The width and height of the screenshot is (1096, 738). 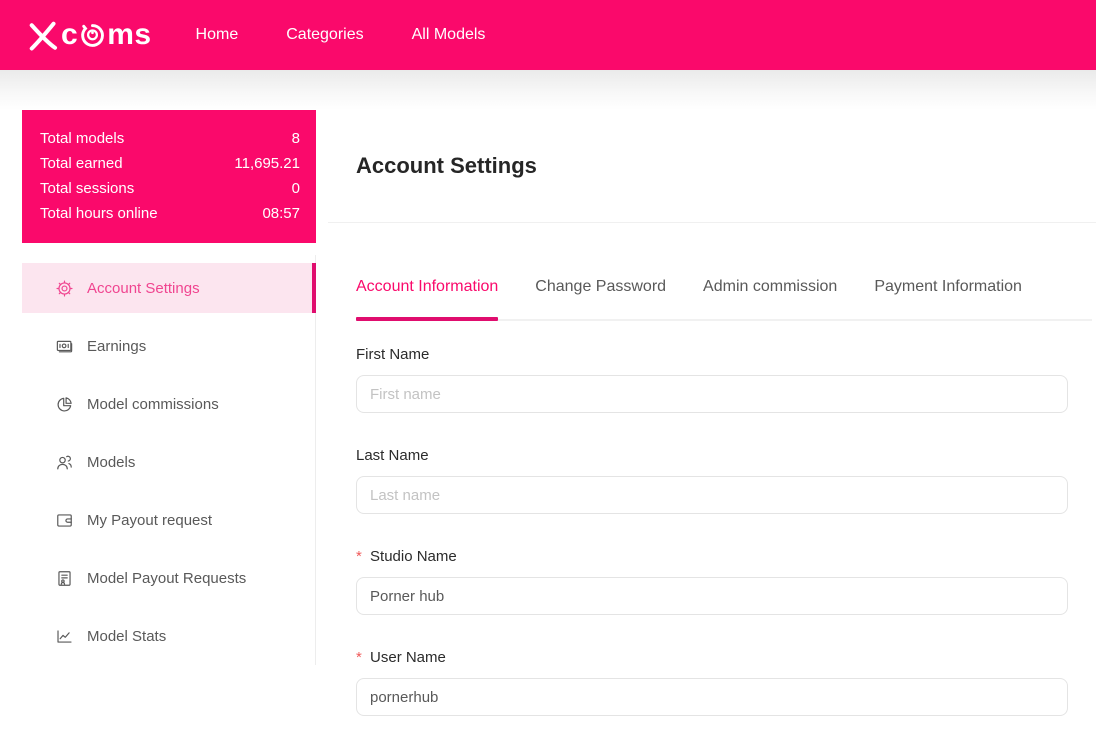 I want to click on field-studio-name: * Studio Name, so click(x=712, y=581).